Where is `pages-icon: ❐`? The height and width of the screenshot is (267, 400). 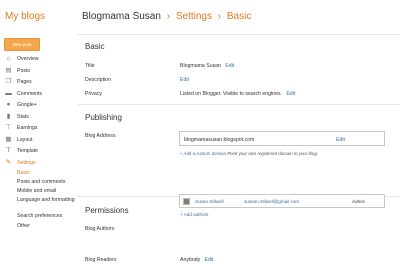
pages-icon: ❐ is located at coordinates (8, 81).